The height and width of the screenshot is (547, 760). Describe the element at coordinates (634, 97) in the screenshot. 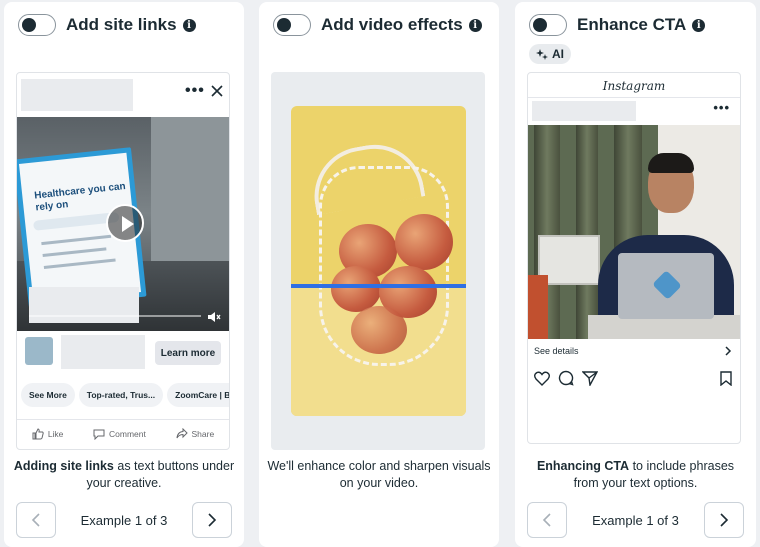

I see `divider` at that location.